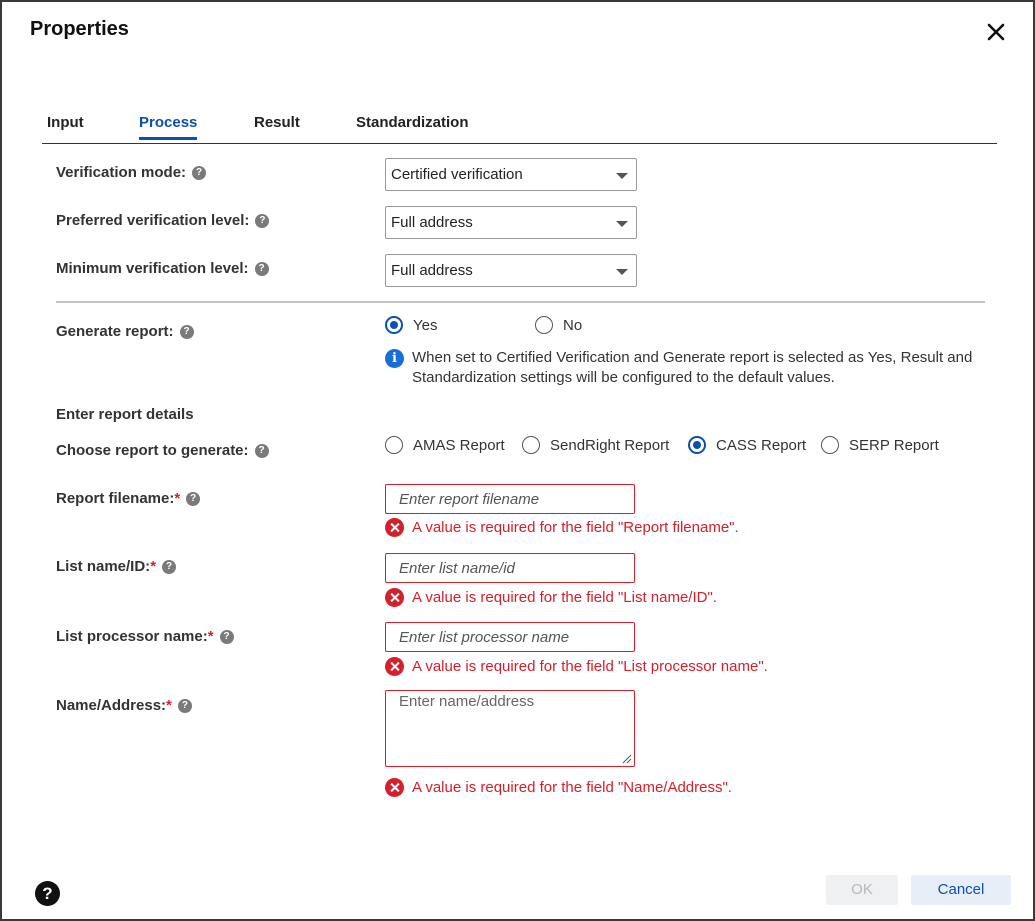 This screenshot has height=921, width=1035. What do you see at coordinates (510, 728) in the screenshot?
I see `name-address-textarea` at bounding box center [510, 728].